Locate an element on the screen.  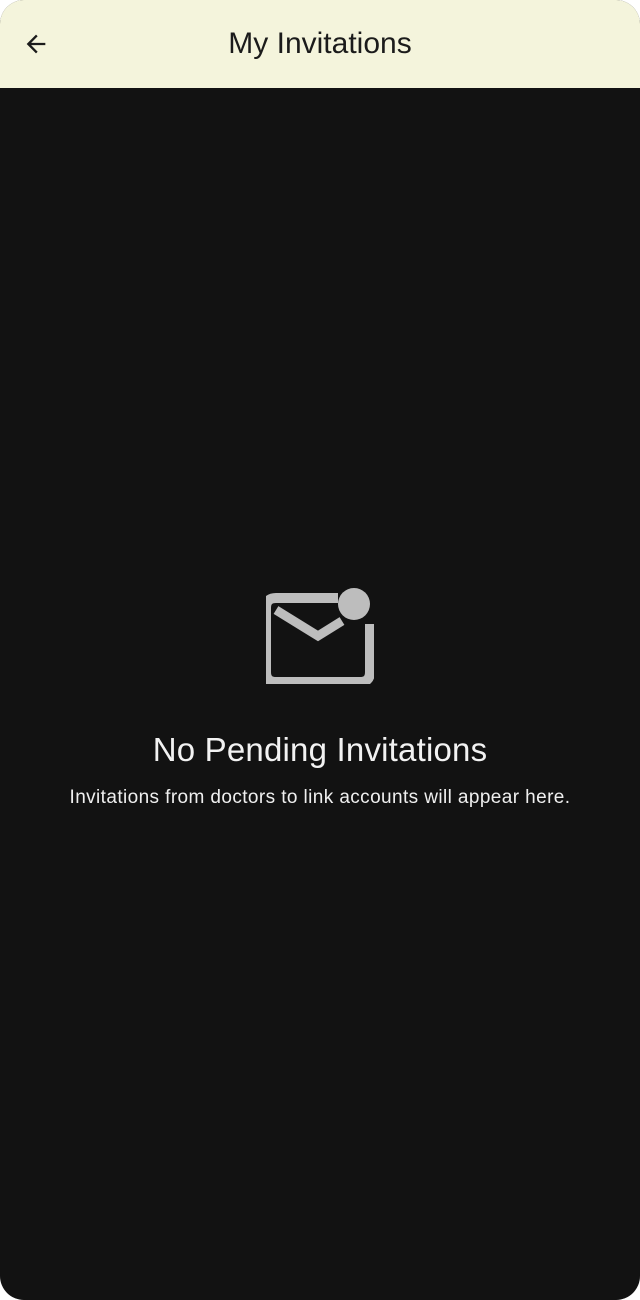
app-bar: My Invitations is located at coordinates (320, 44).